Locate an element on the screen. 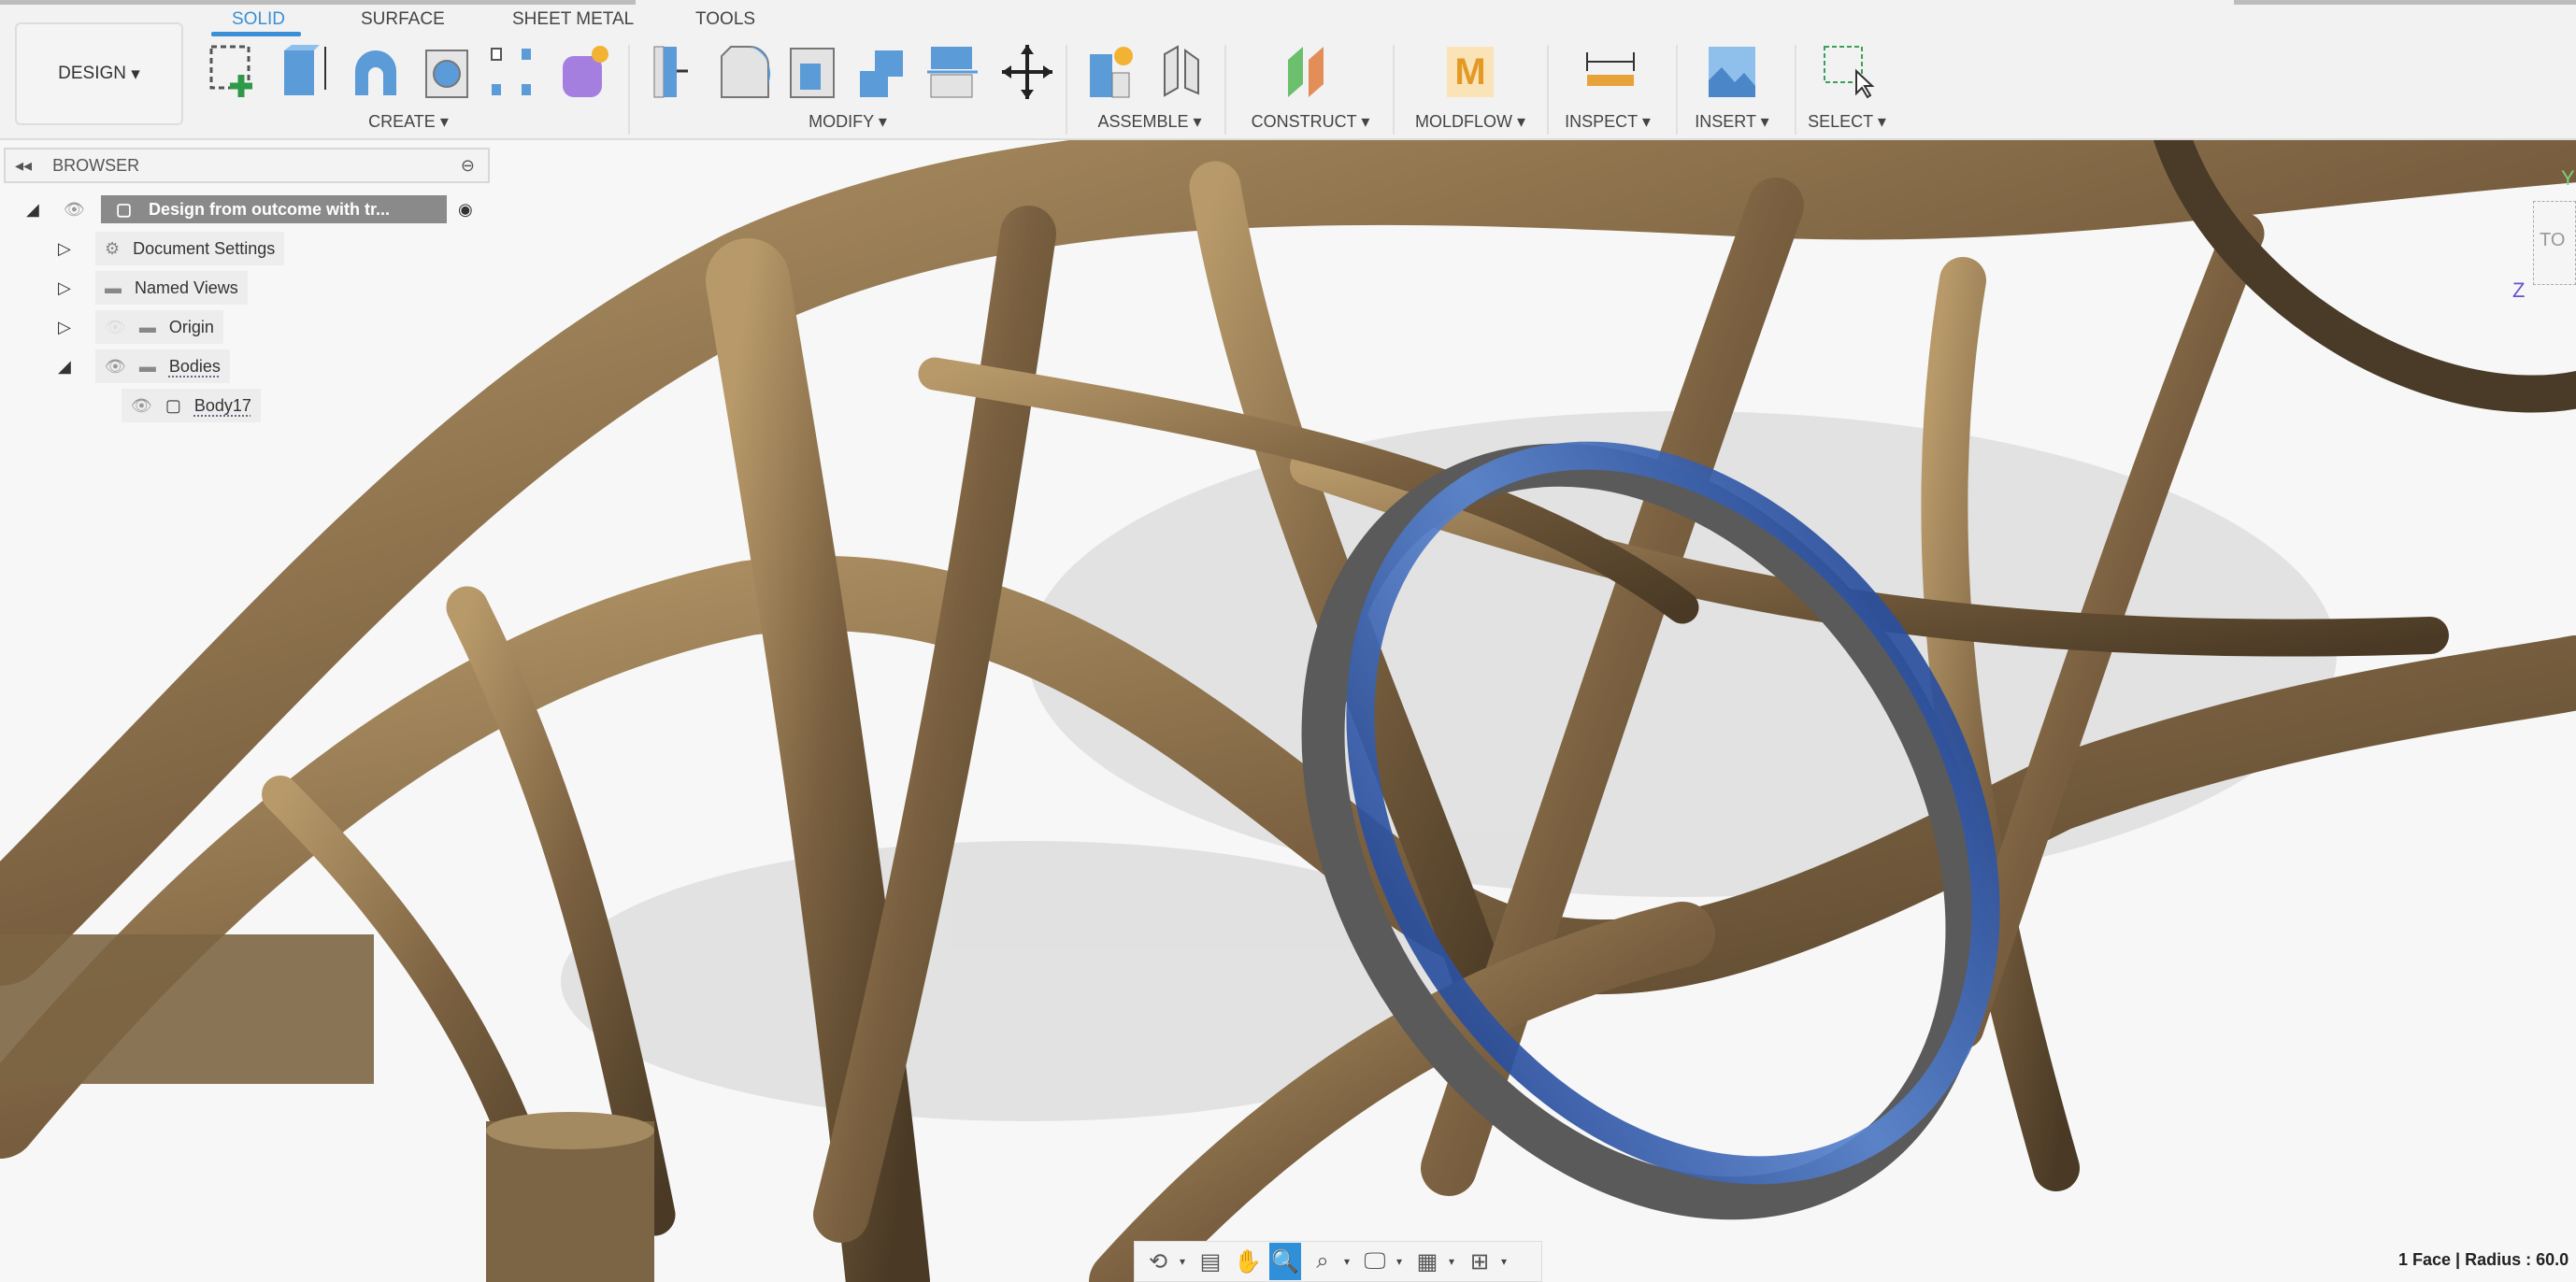 This screenshot has width=2576, height=1282. modify-label: MODIFY is located at coordinates (841, 121).